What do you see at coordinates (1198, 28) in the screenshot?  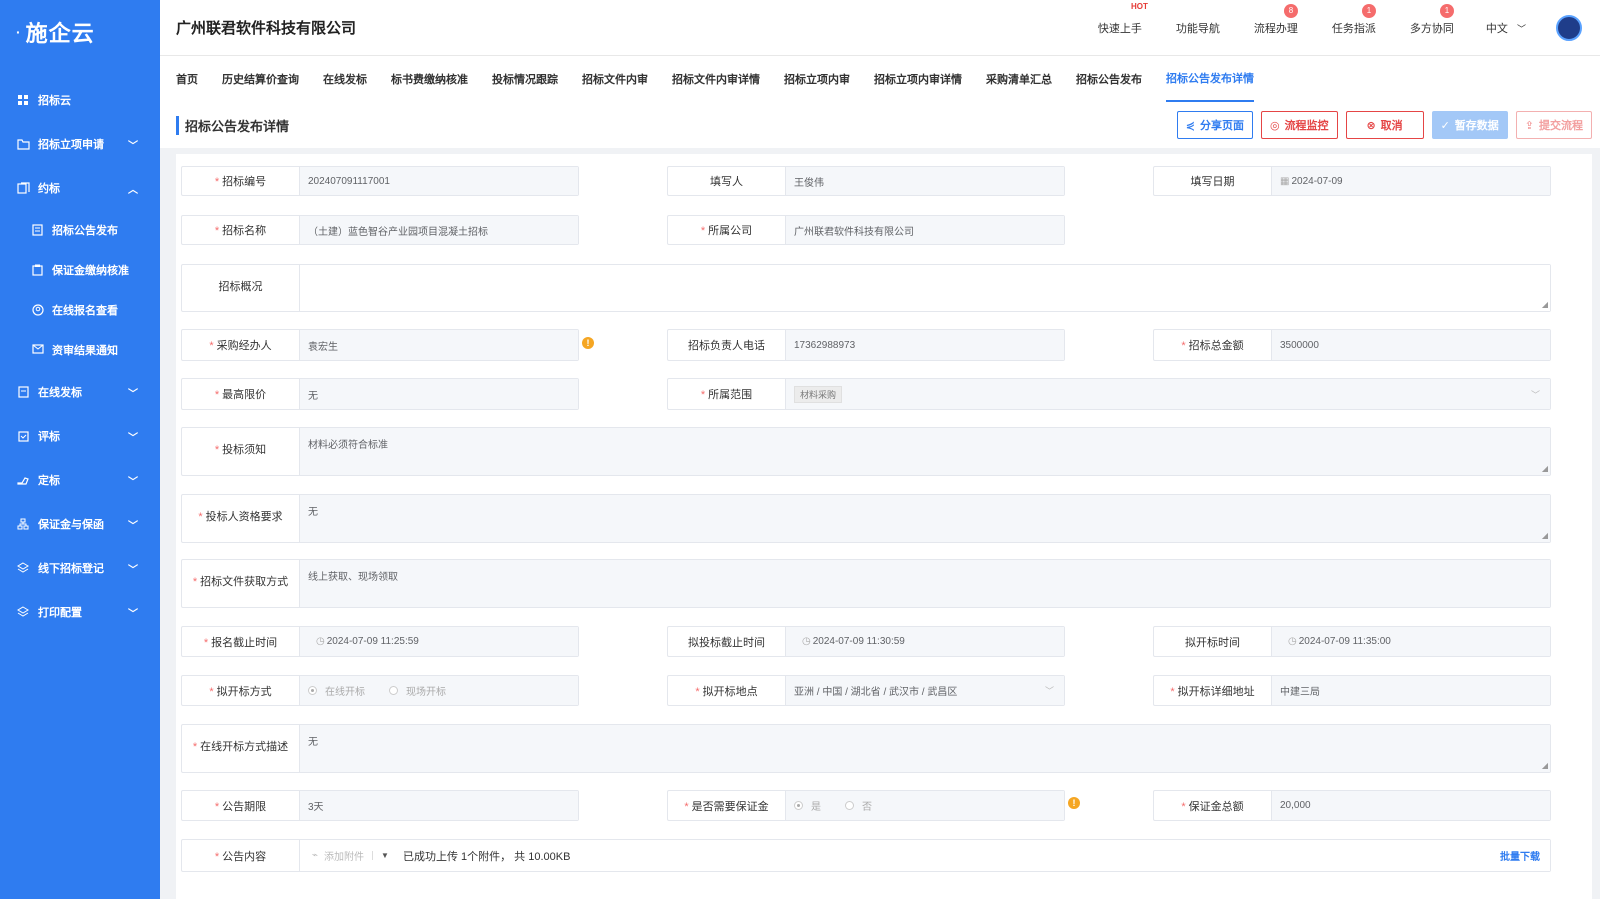 I see `function-nav-link: 功能导航` at bounding box center [1198, 28].